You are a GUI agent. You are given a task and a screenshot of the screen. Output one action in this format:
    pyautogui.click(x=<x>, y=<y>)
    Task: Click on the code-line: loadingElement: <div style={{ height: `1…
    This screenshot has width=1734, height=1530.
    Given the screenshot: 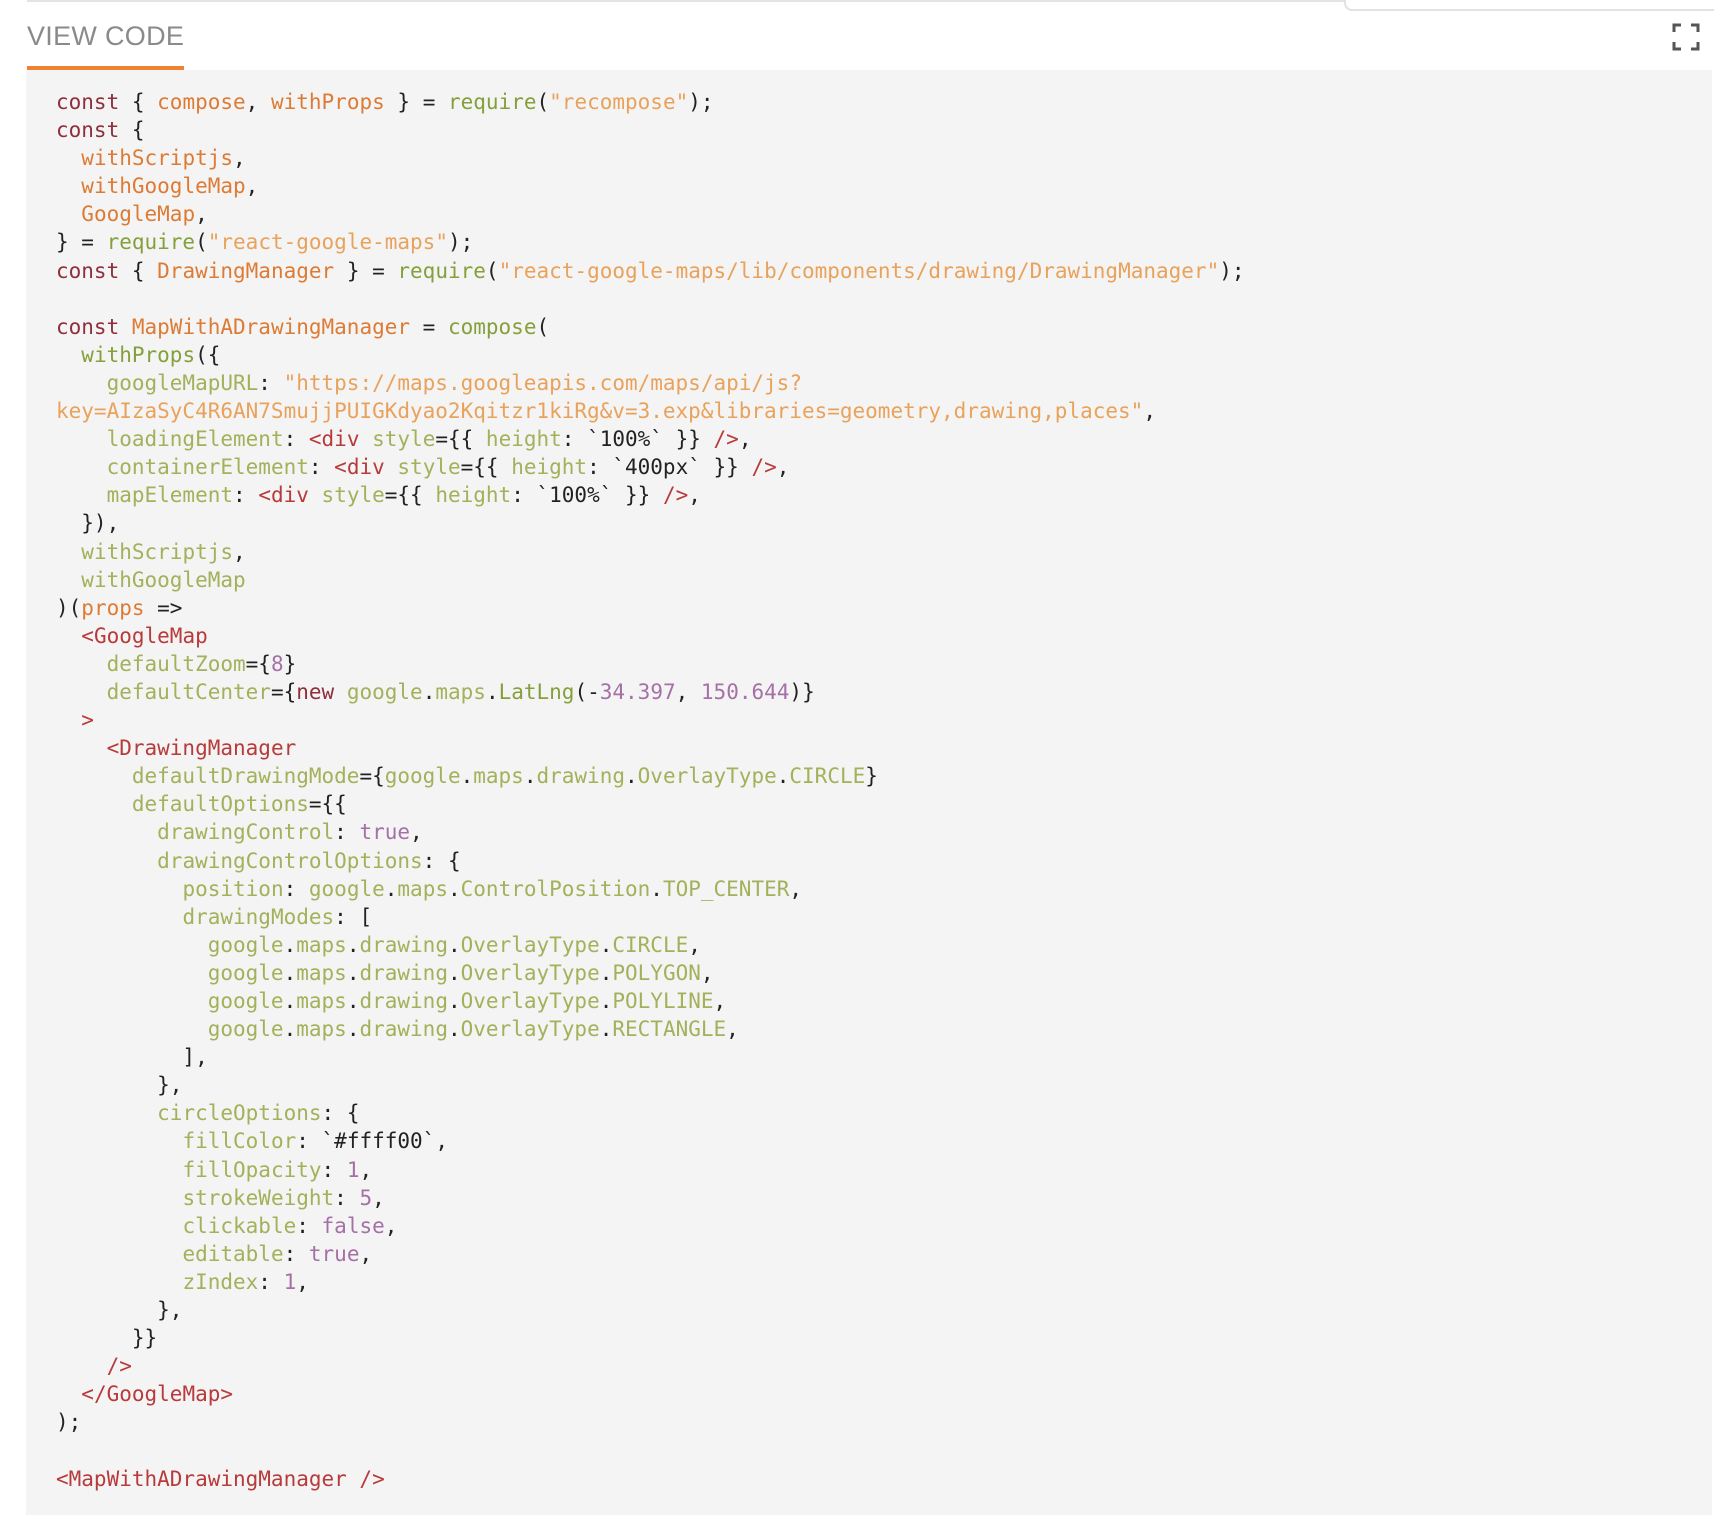 What is the action you would take?
    pyautogui.click(x=650, y=439)
    